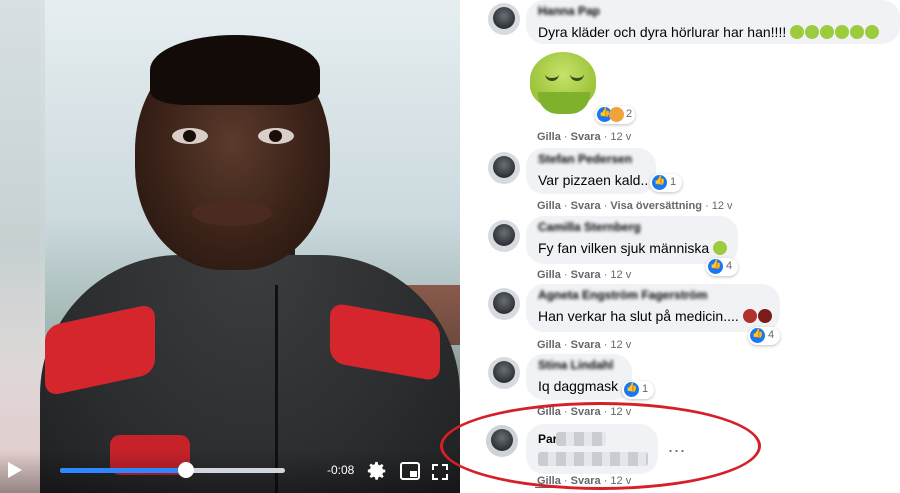  I want to click on person-mouth, so click(232, 213).